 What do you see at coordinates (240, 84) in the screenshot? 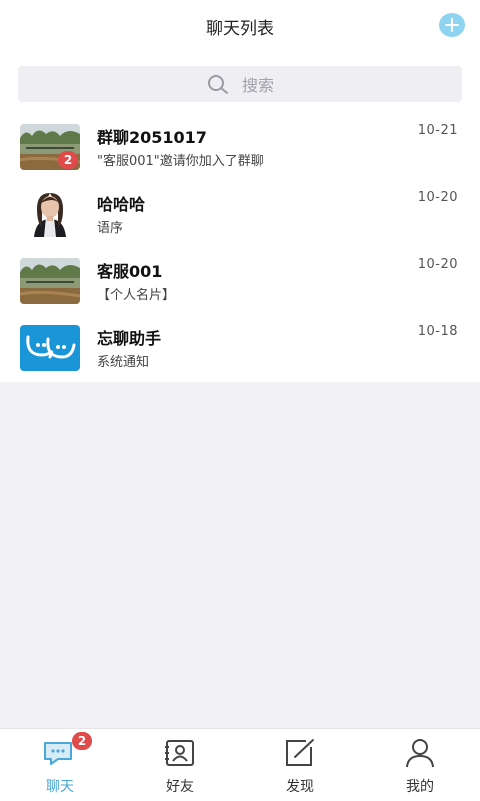
I see `search-bar: 搜索` at bounding box center [240, 84].